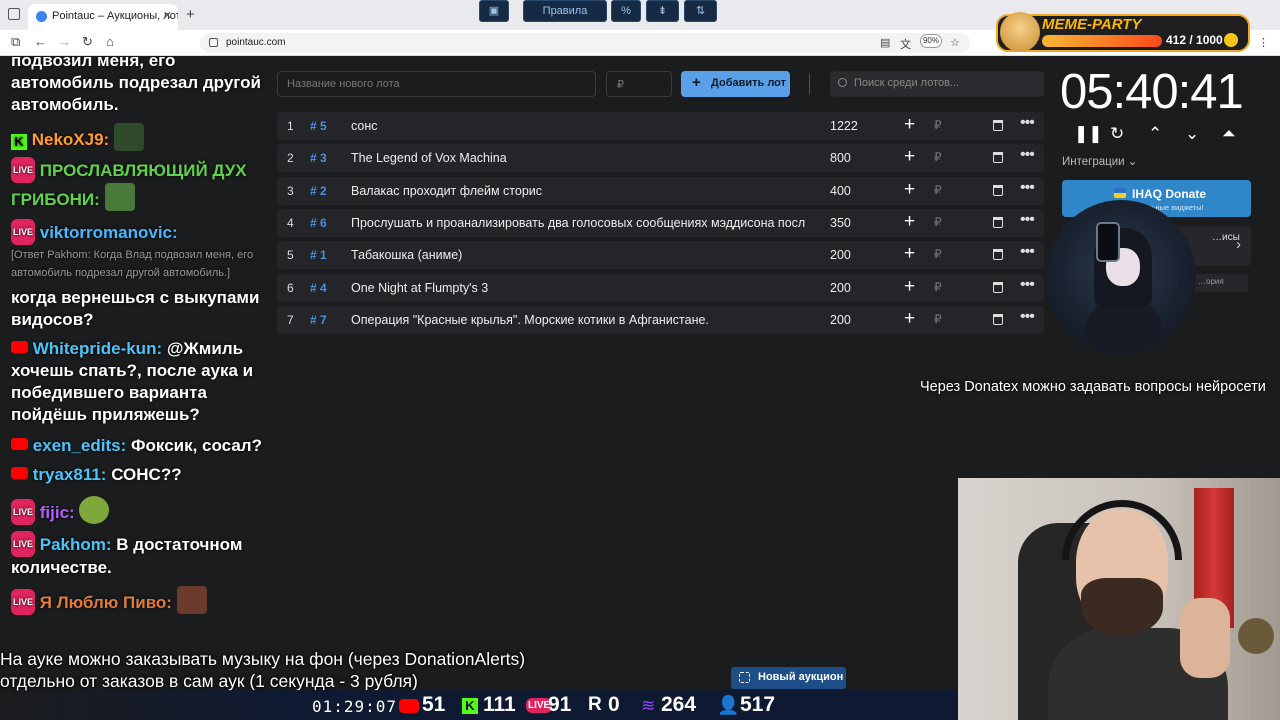 This screenshot has width=1280, height=720. Describe the element at coordinates (213, 42) in the screenshot. I see `site-info-icon` at that location.